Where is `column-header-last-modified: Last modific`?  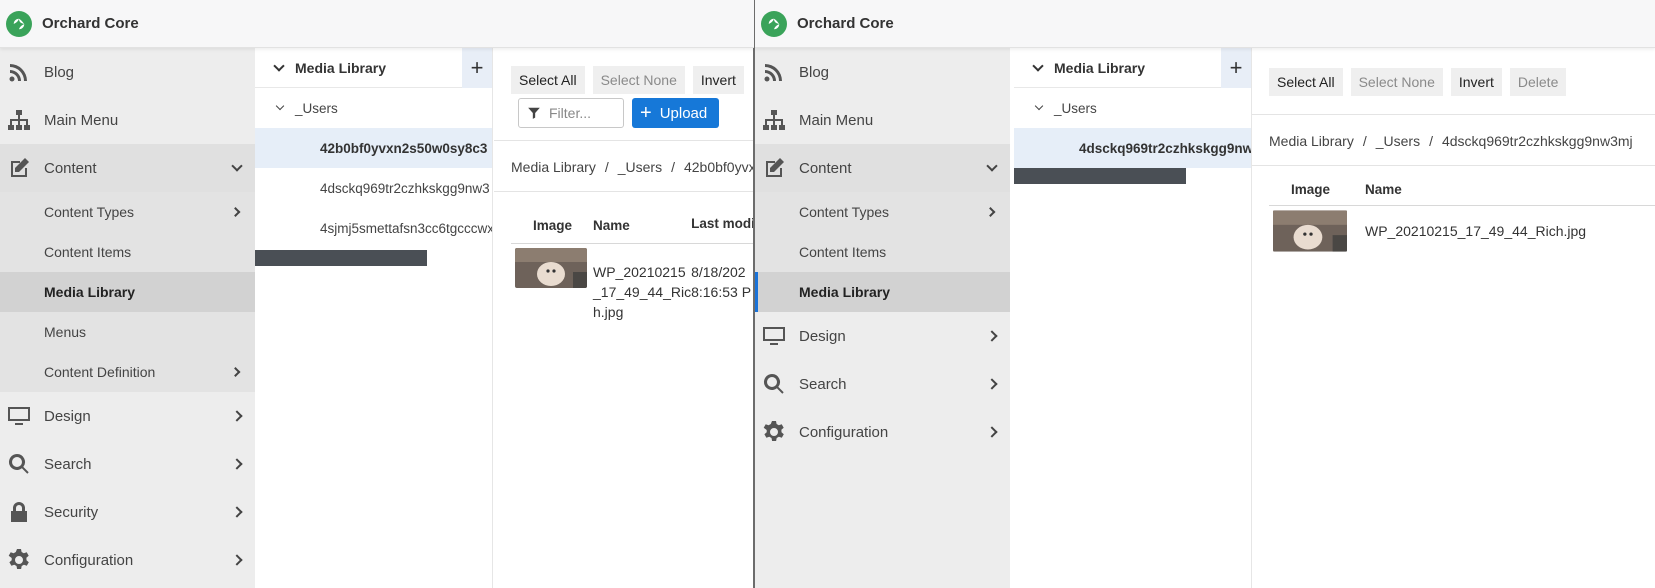 column-header-last-modified: Last modific is located at coordinates (722, 229).